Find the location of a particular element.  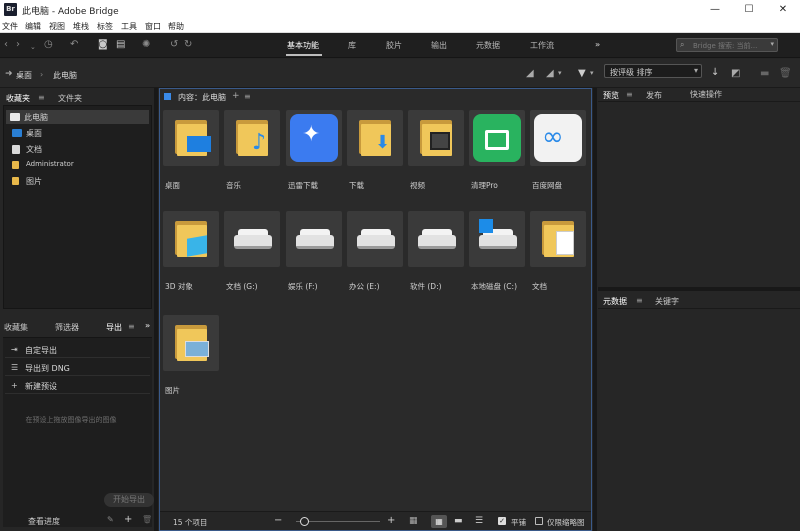

tab-metadata-panel: 元数据 is located at coordinates (615, 301).